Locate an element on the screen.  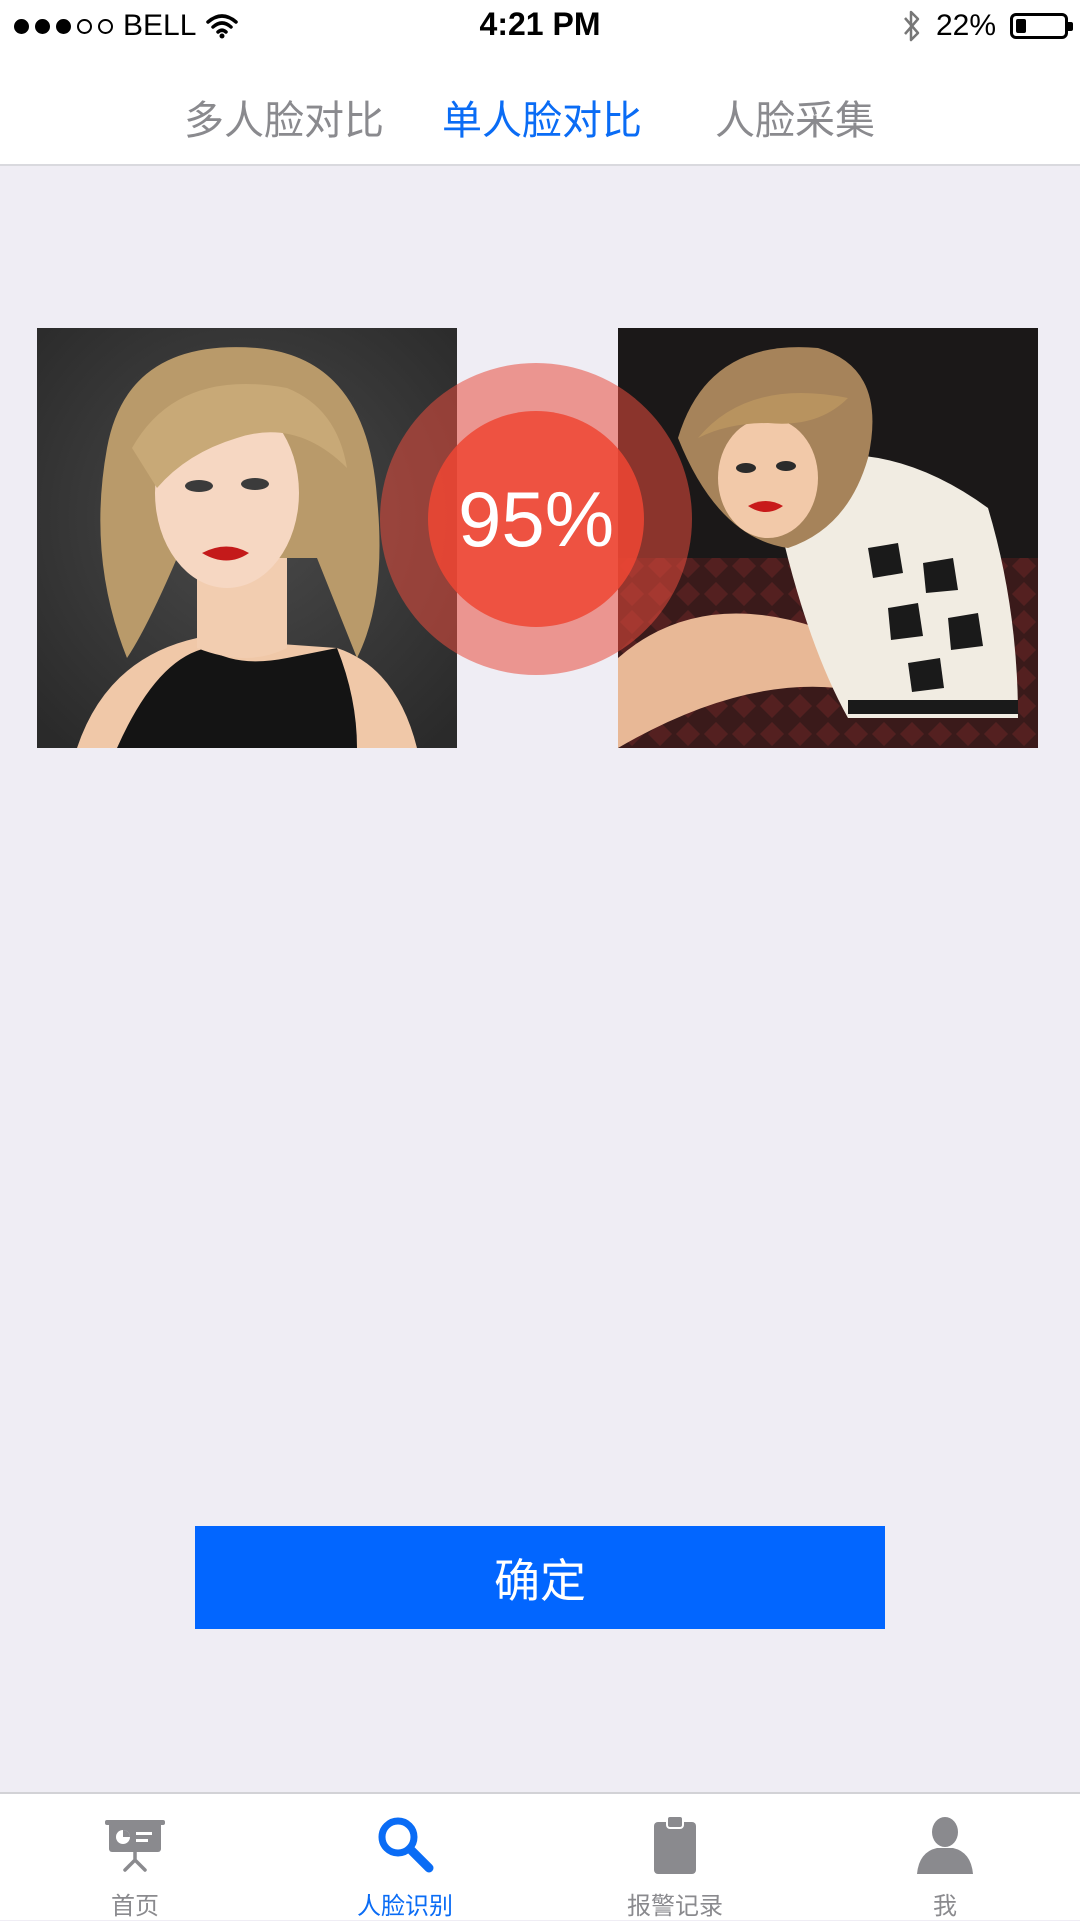
status-right: 22% is located at coordinates (987, 26).